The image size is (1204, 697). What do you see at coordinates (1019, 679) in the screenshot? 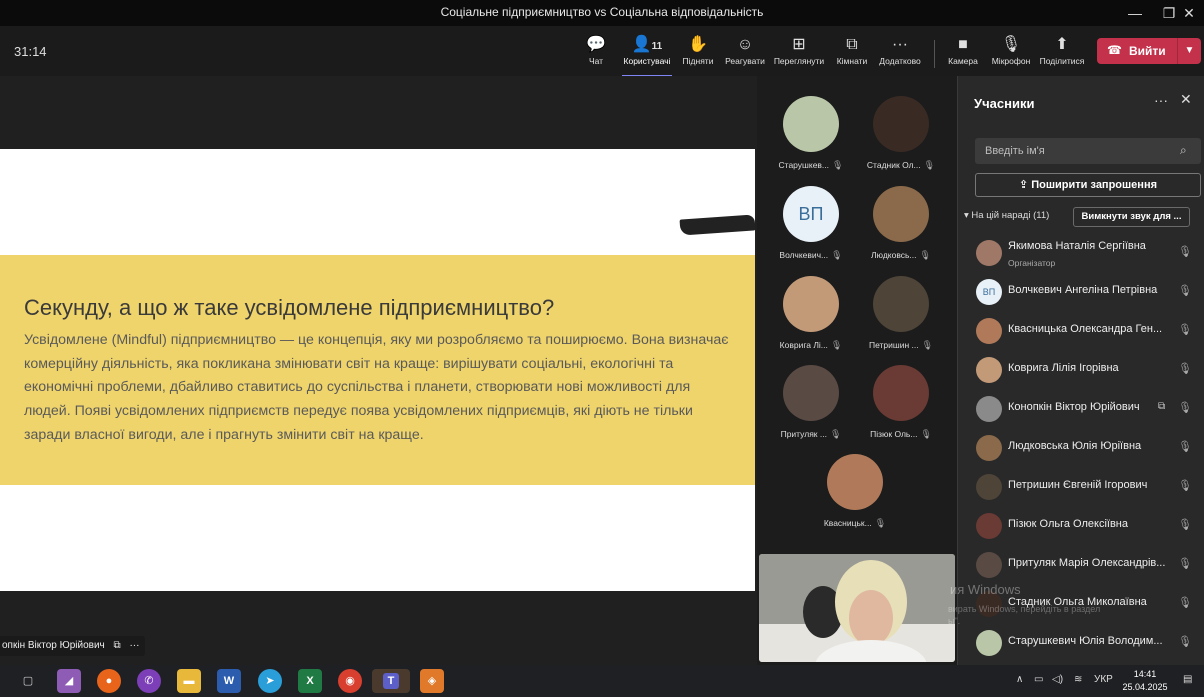
I see `chevron-up-icon: ∧` at bounding box center [1019, 679].